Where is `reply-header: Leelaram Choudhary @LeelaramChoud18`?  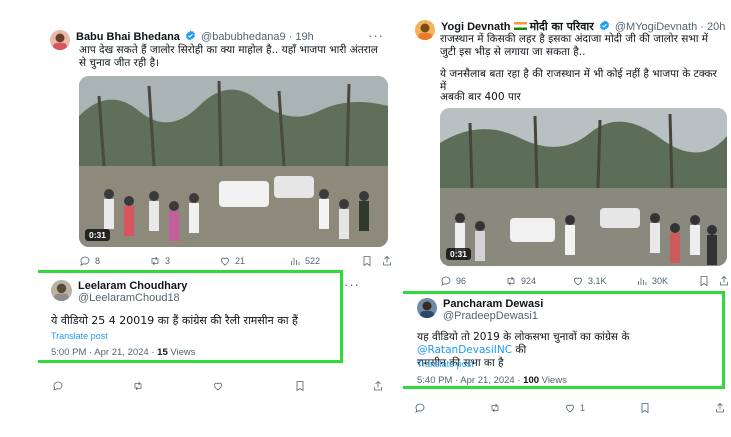
reply-header: Leelaram Choudhary @LeelaramChoud18 is located at coordinates (119, 292).